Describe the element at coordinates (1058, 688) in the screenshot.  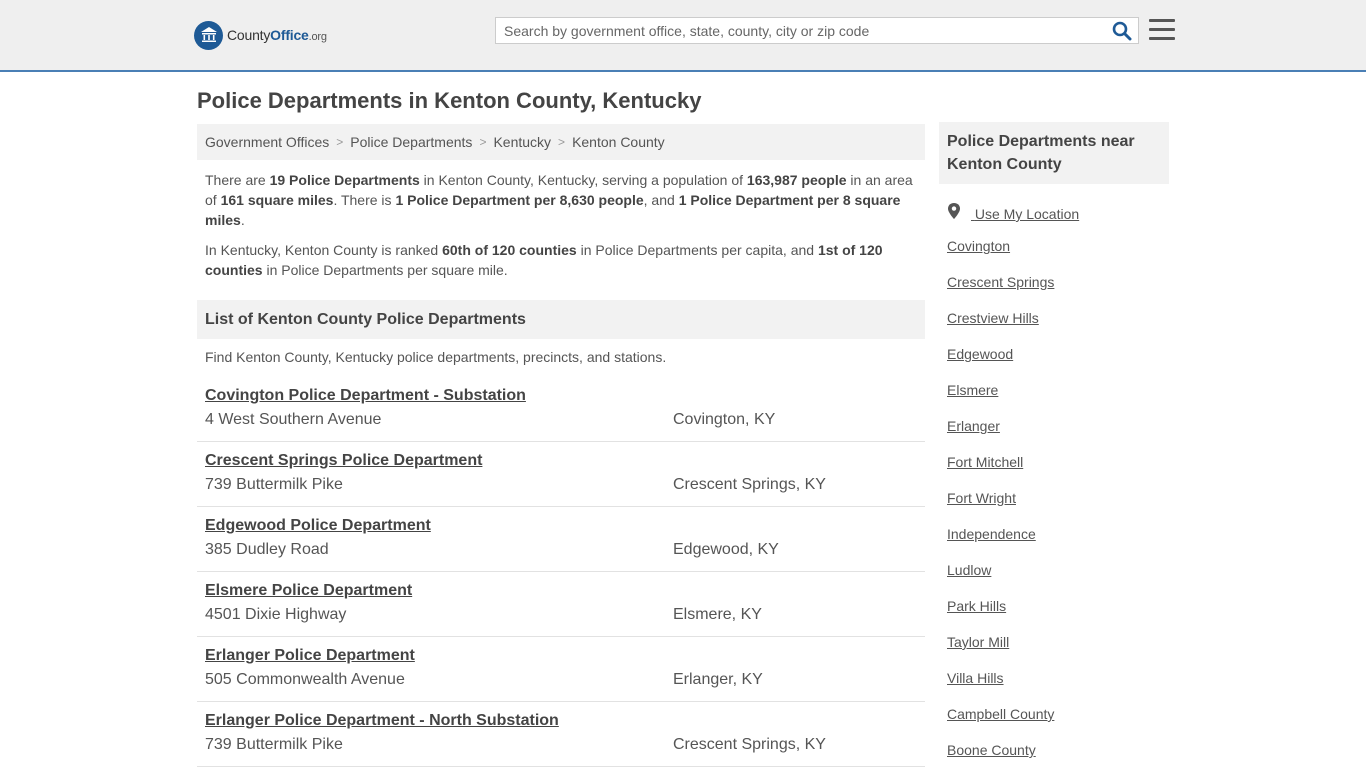
I see `sidebar-link-villa-hills: Villa Hills` at that location.